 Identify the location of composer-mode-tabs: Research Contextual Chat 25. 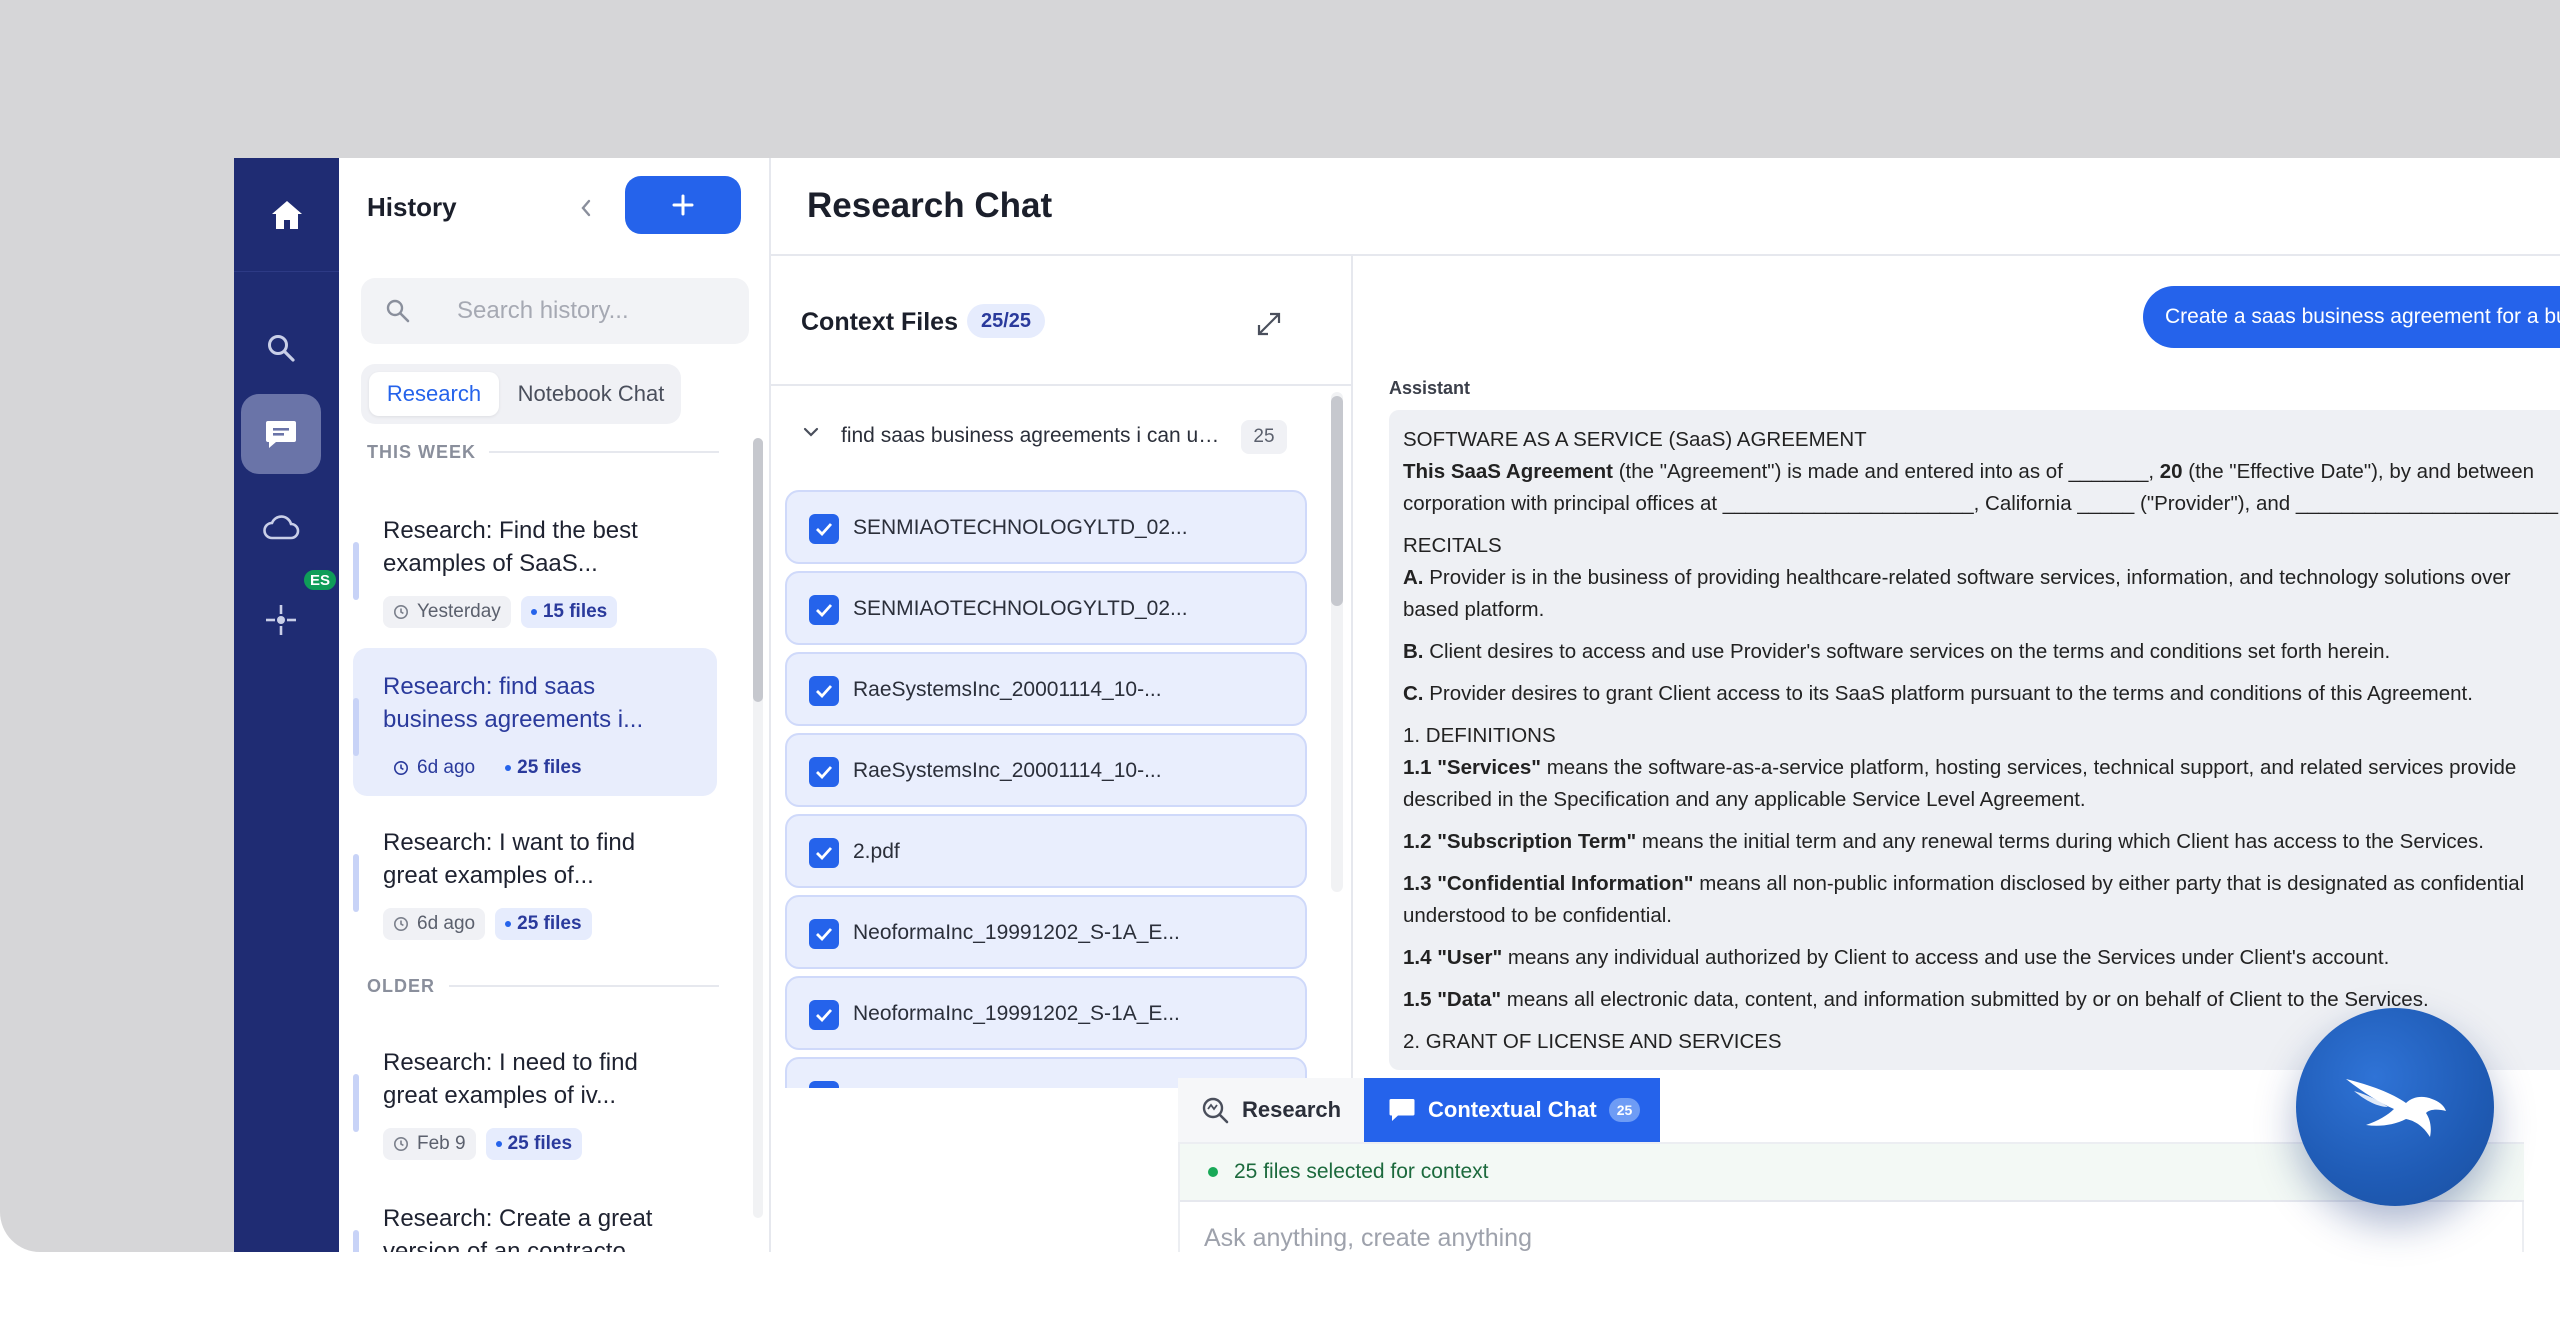
(1419, 1110).